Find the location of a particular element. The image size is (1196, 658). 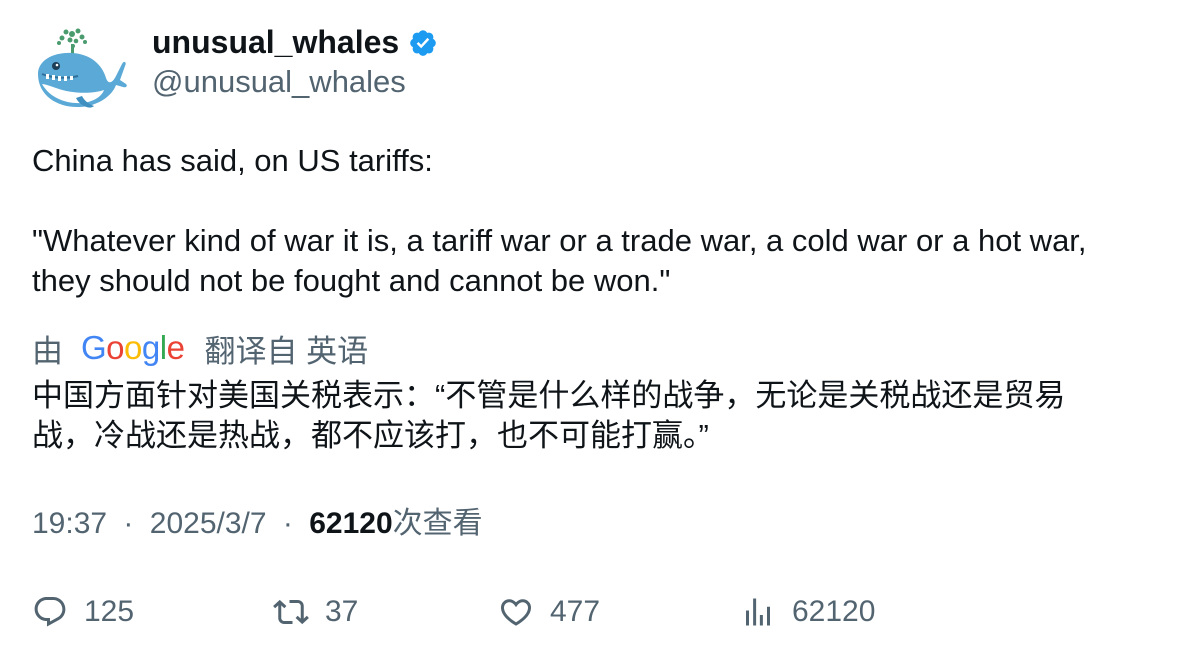

views-button: 62120 is located at coordinates (807, 612).